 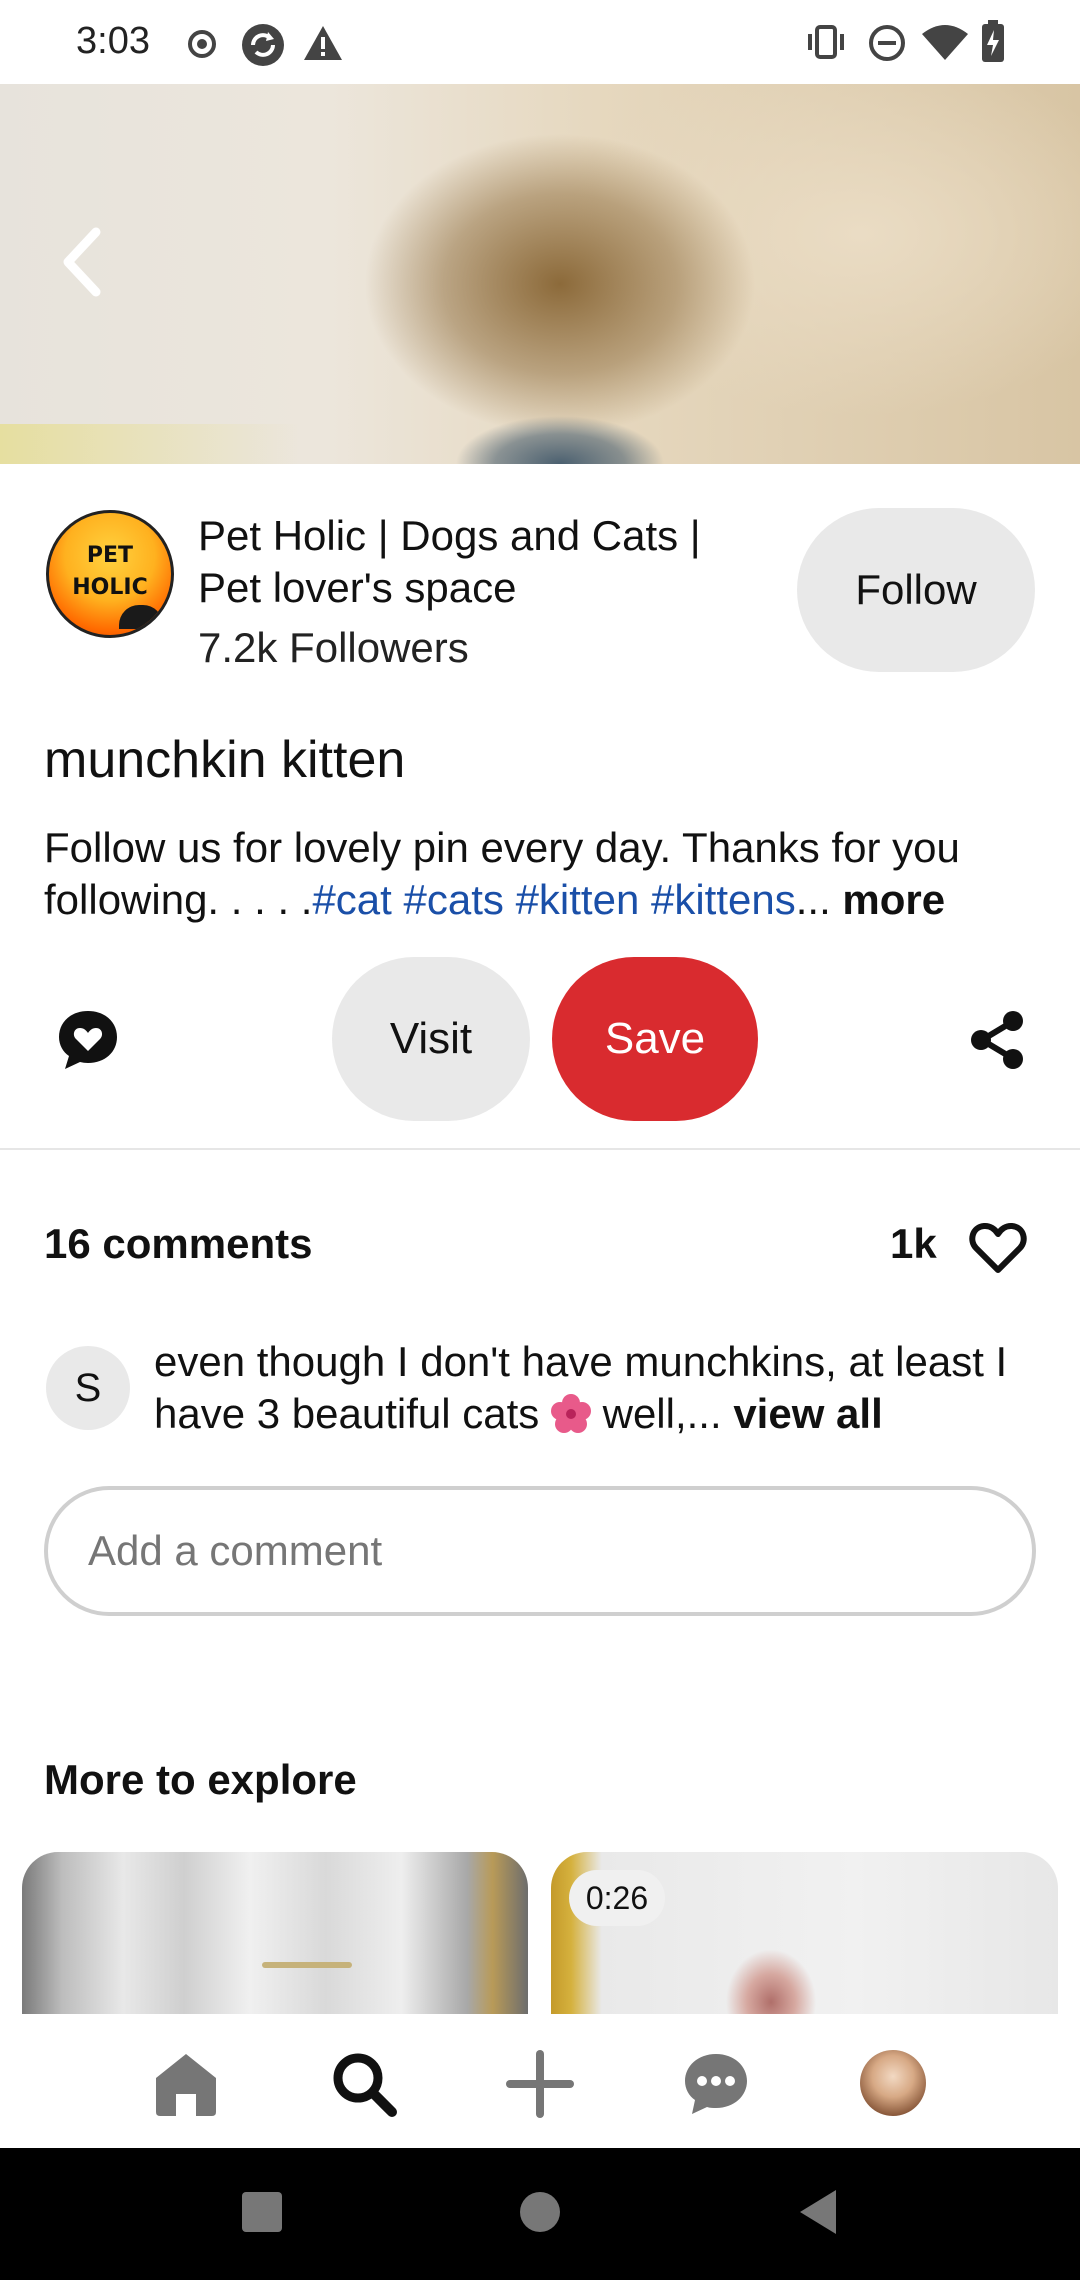 What do you see at coordinates (553, 899) in the screenshot?
I see `description-tags: #cat #cats #kitten #kittens` at bounding box center [553, 899].